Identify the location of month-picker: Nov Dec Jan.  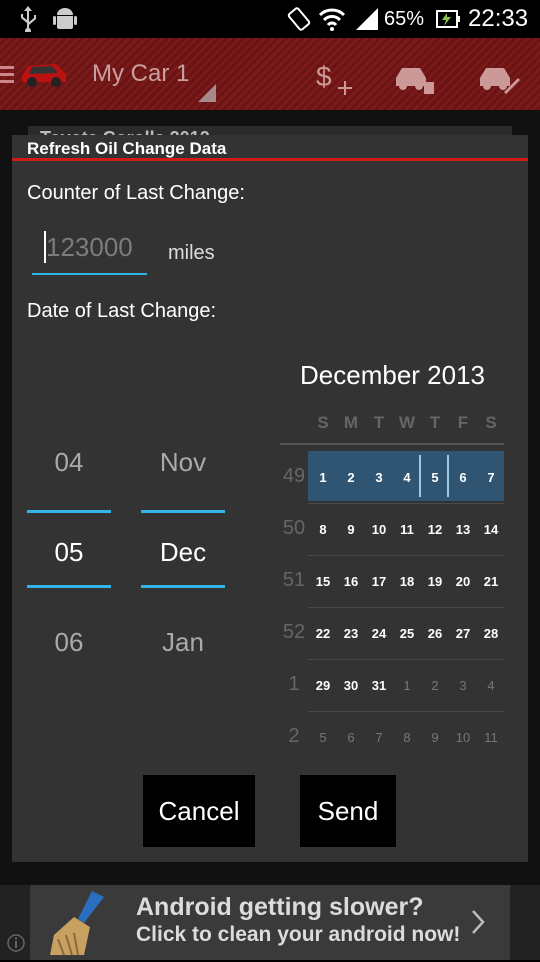
(183, 550).